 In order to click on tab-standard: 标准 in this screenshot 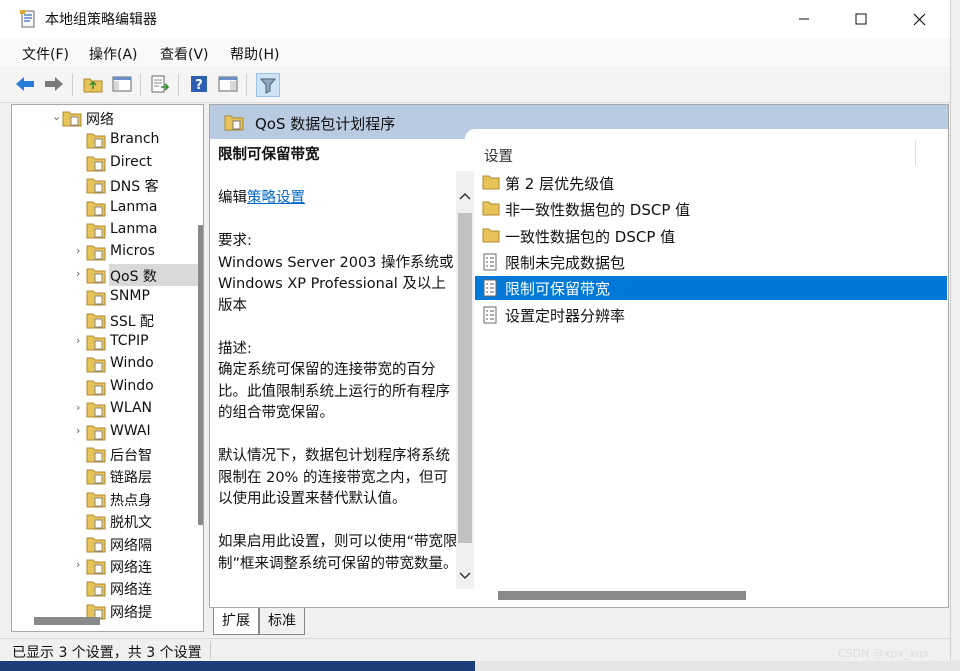, I will do `click(282, 621)`.